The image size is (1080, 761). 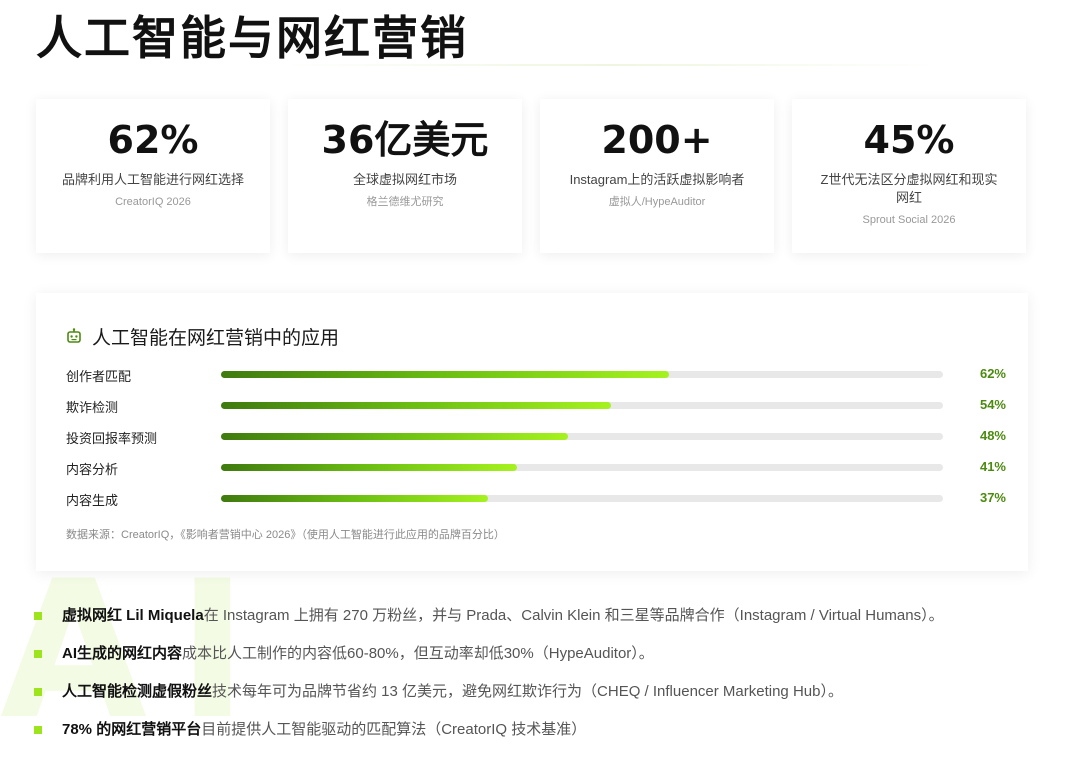 What do you see at coordinates (992, 404) in the screenshot?
I see `bar-value-label: 54%` at bounding box center [992, 404].